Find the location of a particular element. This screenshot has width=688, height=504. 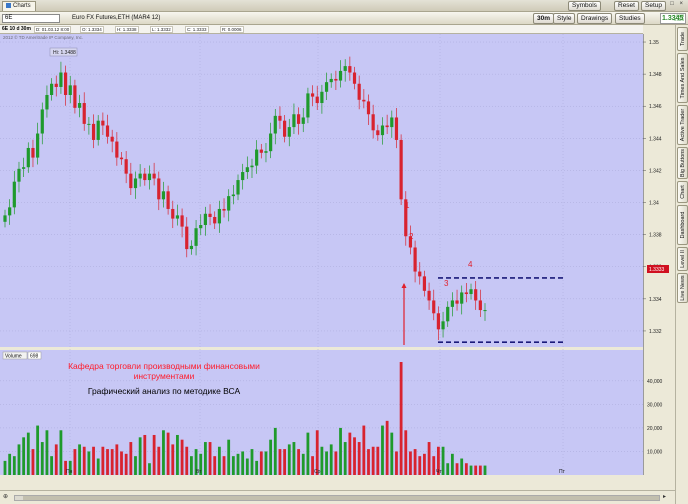

scroll-right-icon: ▸ is located at coordinates (664, 496).